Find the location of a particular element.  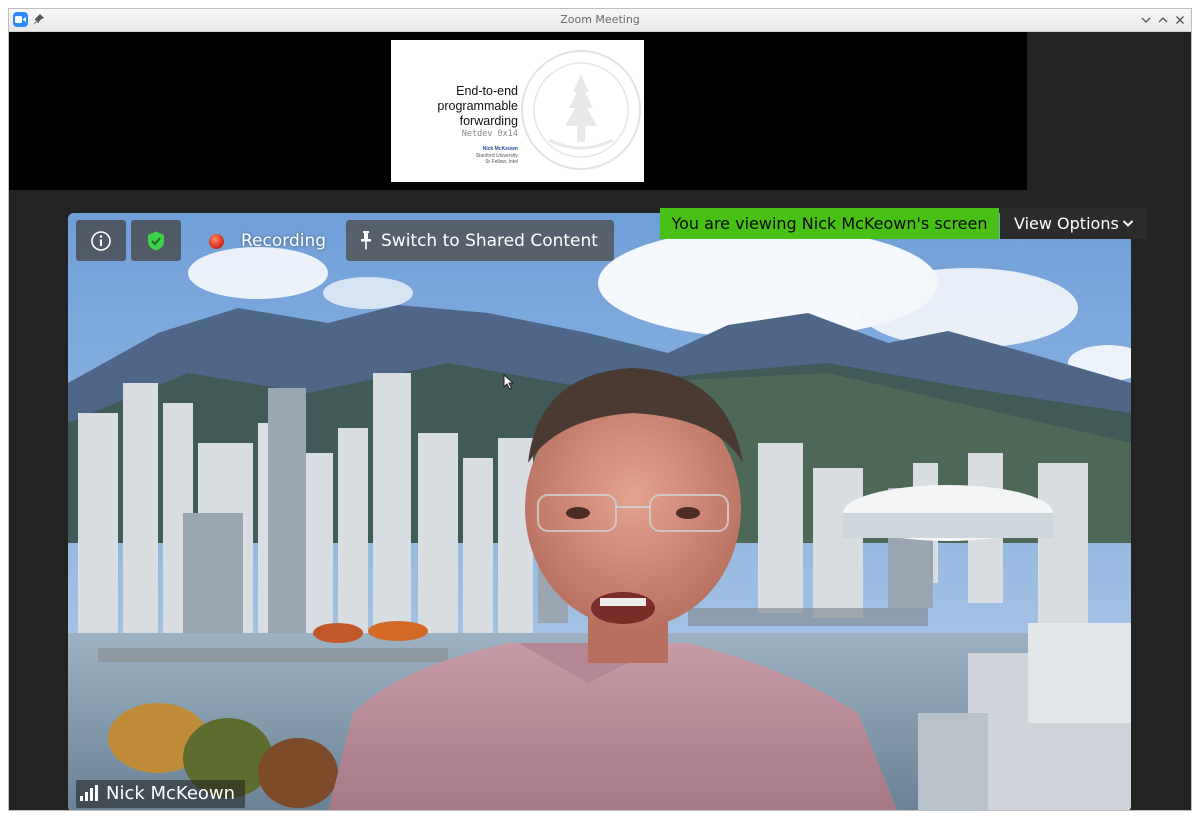

view-options-button: View Options is located at coordinates (1073, 223).